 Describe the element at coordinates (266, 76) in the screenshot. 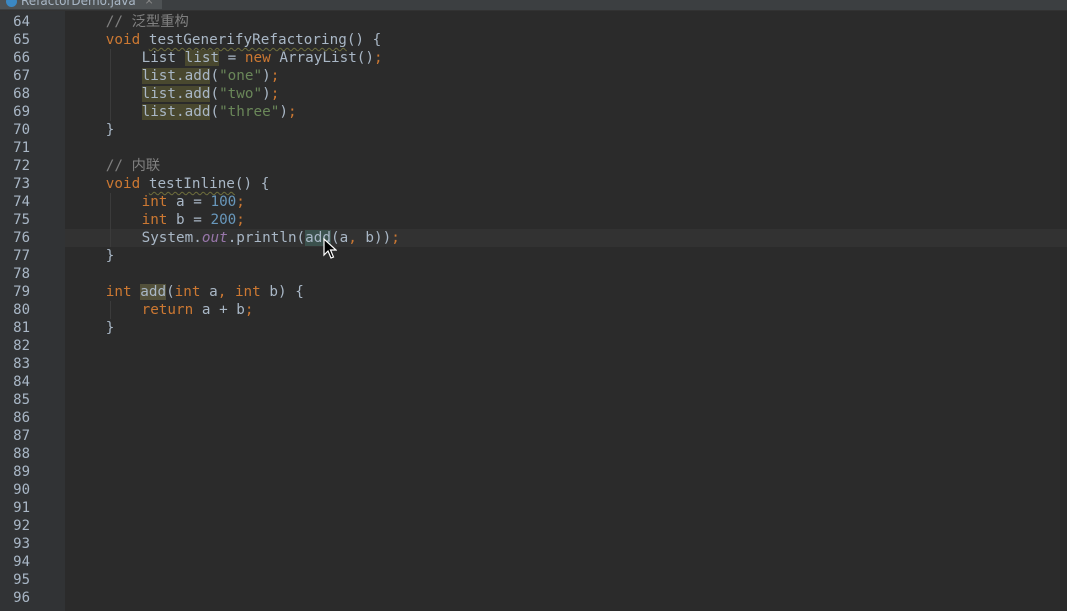

I see `code-token: )` at that location.